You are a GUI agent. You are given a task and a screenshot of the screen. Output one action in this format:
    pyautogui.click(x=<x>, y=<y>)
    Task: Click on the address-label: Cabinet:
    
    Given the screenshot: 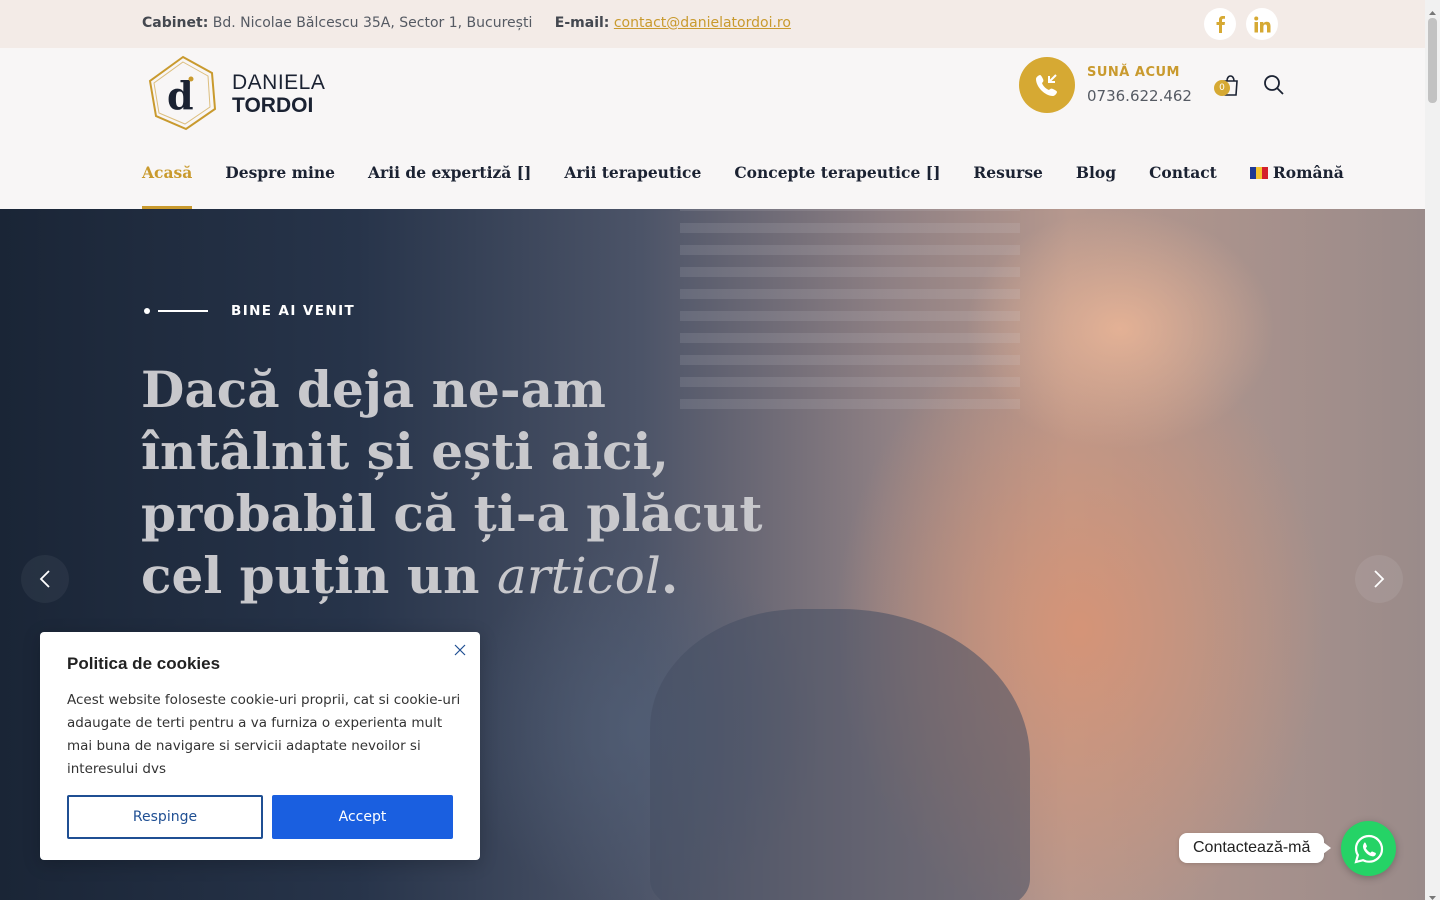 What is the action you would take?
    pyautogui.click(x=175, y=23)
    